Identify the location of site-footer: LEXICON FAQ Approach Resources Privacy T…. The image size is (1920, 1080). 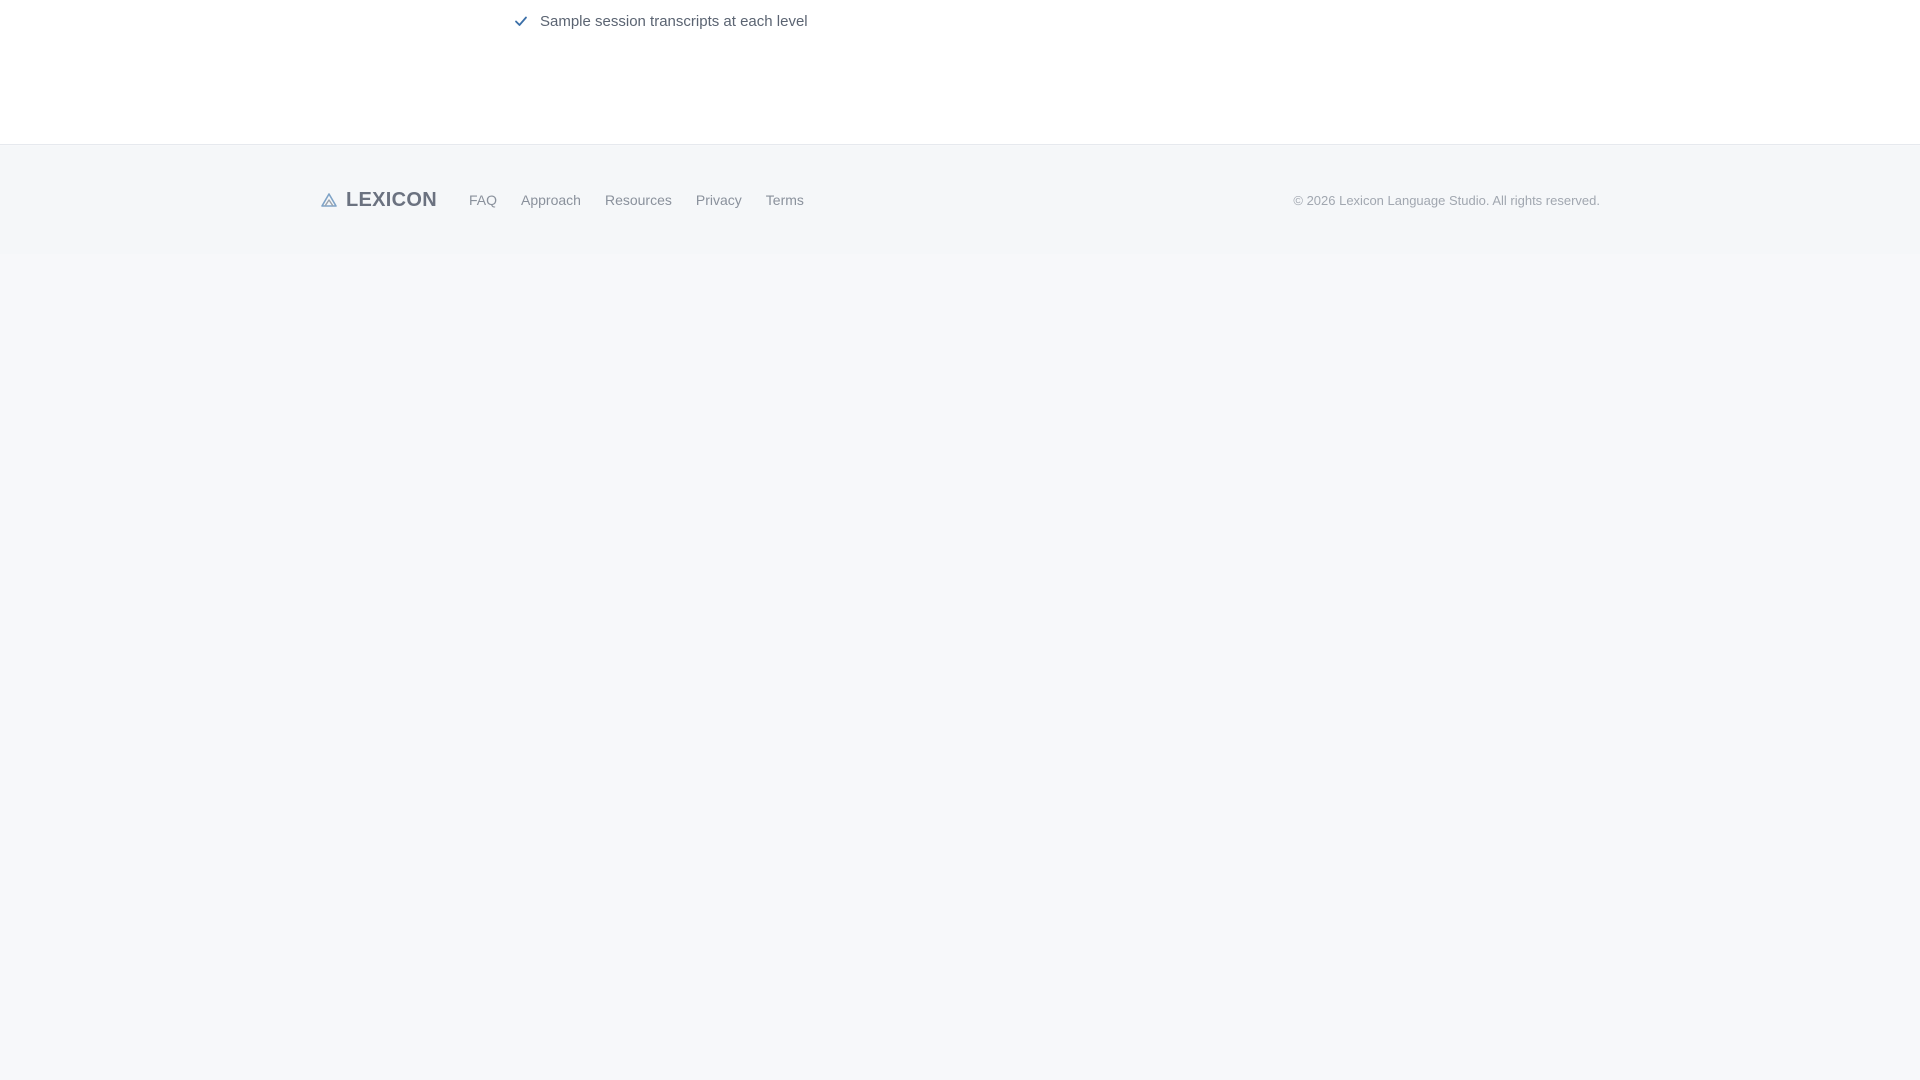
(960, 200).